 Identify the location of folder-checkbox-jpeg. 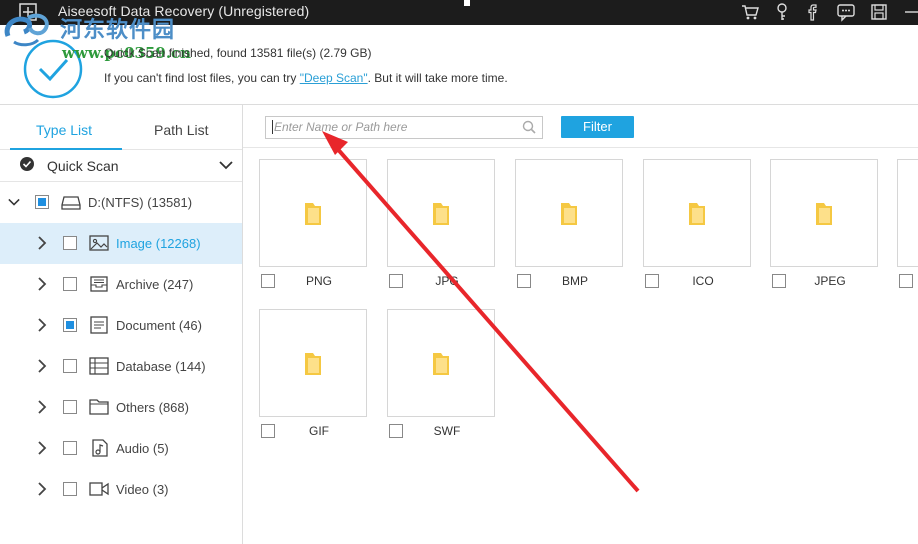
(779, 281).